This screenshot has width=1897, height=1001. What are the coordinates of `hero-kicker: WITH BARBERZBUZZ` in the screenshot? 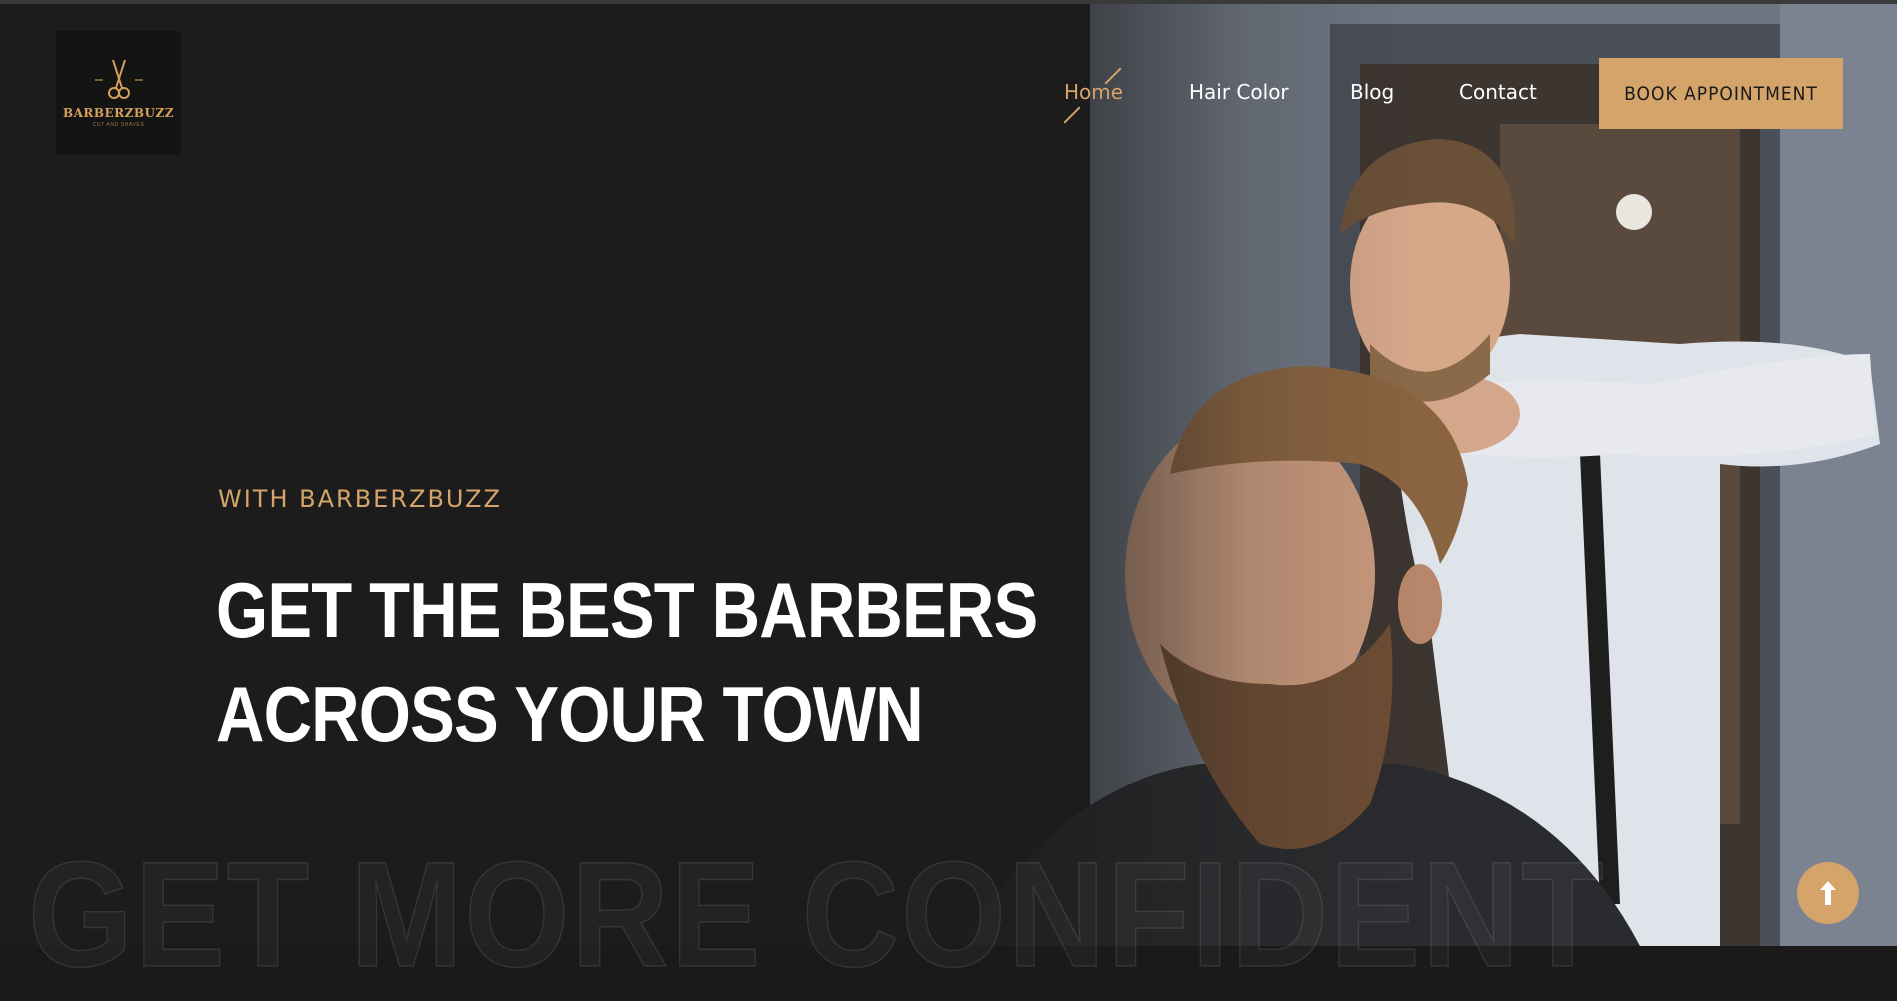 It's located at (360, 499).